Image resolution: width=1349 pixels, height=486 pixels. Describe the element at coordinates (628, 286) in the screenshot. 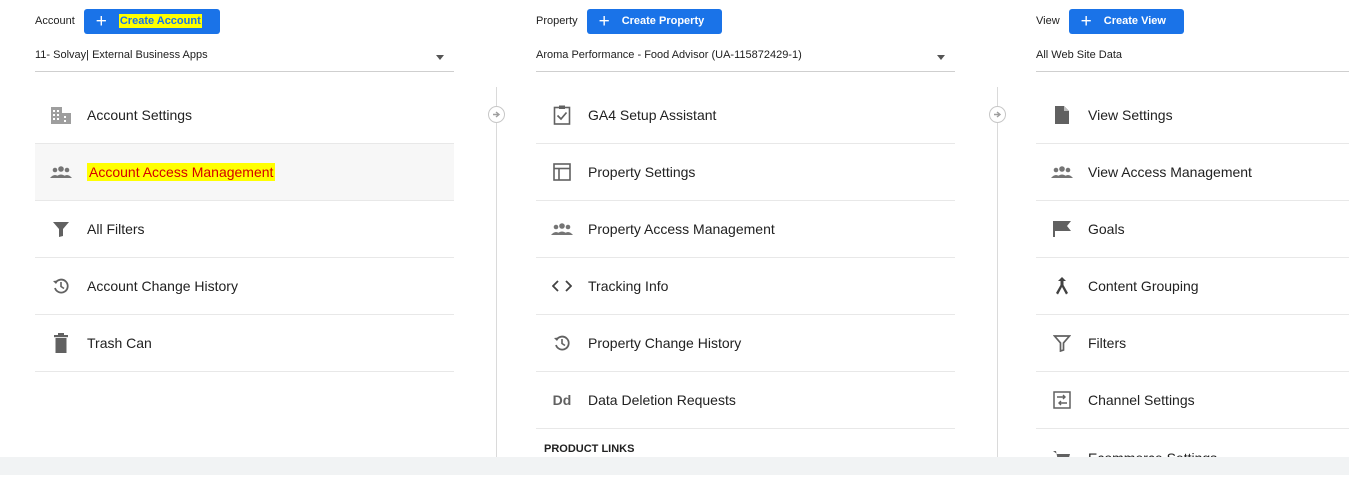

I see `tracking-info-label: Tracking Info` at that location.